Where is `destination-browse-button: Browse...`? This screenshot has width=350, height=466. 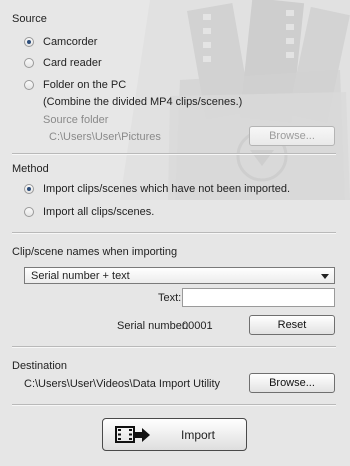 destination-browse-button: Browse... is located at coordinates (292, 383).